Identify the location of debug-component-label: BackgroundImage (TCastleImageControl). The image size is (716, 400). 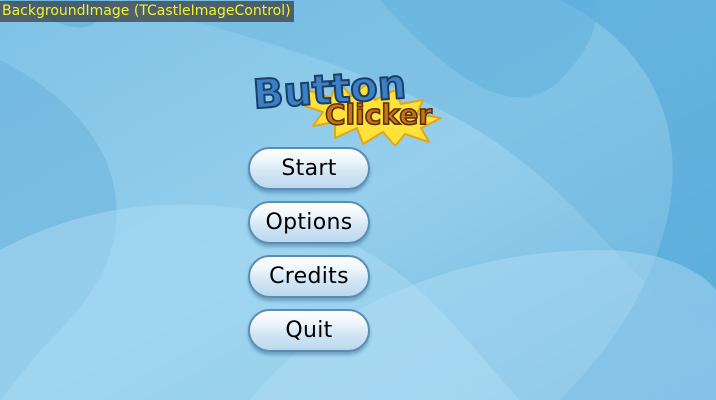
(147, 11).